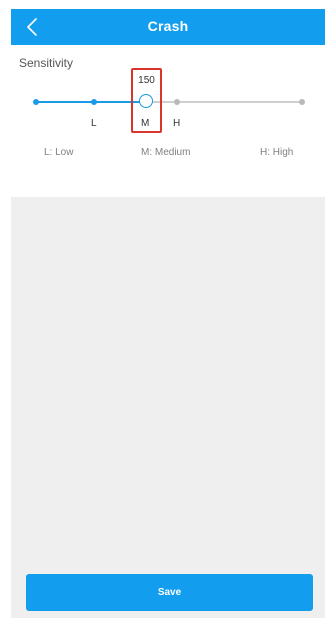  Describe the element at coordinates (59, 152) in the screenshot. I see `legend-low: L: Low` at that location.